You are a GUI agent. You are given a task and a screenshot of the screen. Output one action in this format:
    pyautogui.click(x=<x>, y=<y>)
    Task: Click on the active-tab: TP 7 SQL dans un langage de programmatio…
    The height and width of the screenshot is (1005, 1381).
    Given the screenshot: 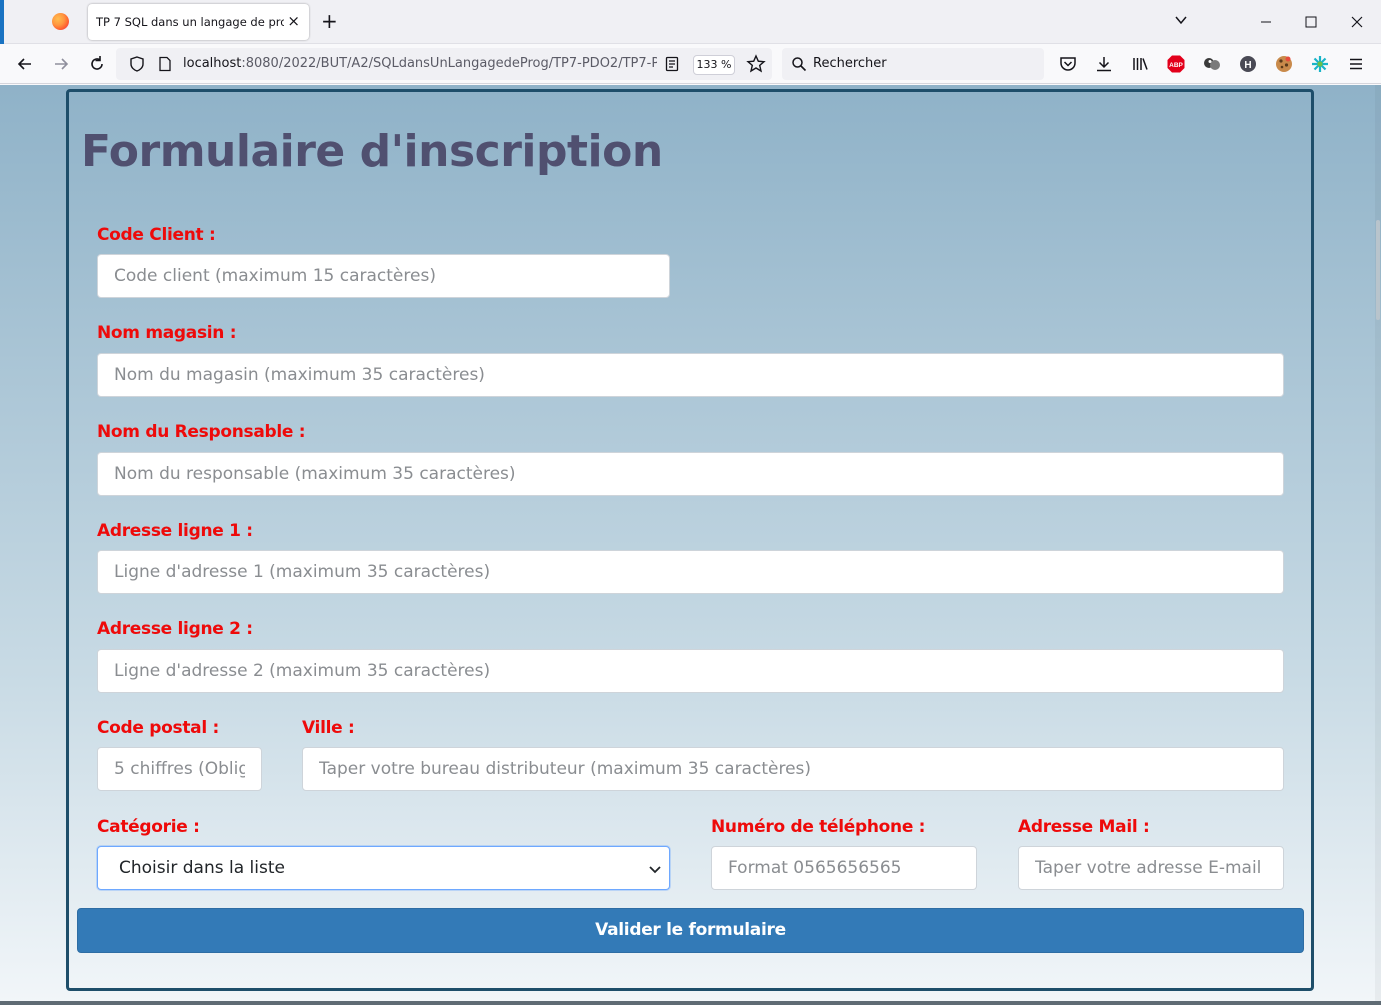 What is the action you would take?
    pyautogui.click(x=198, y=22)
    